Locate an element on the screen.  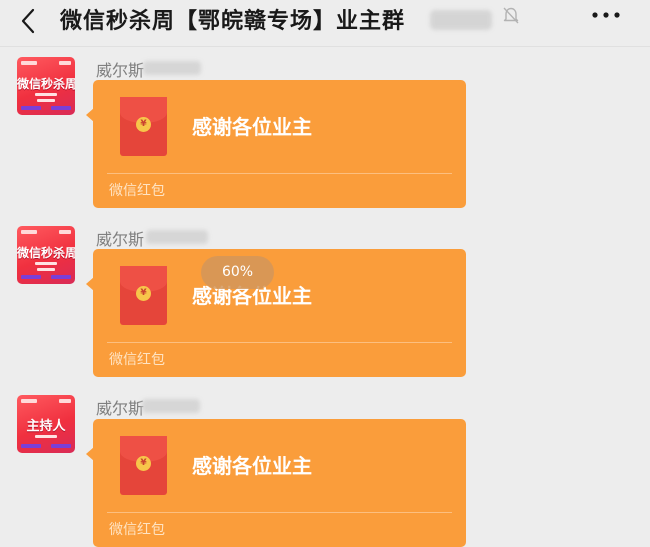
chat-header: 微信秒杀周【鄂皖赣专场】业主群 is located at coordinates (325, 23).